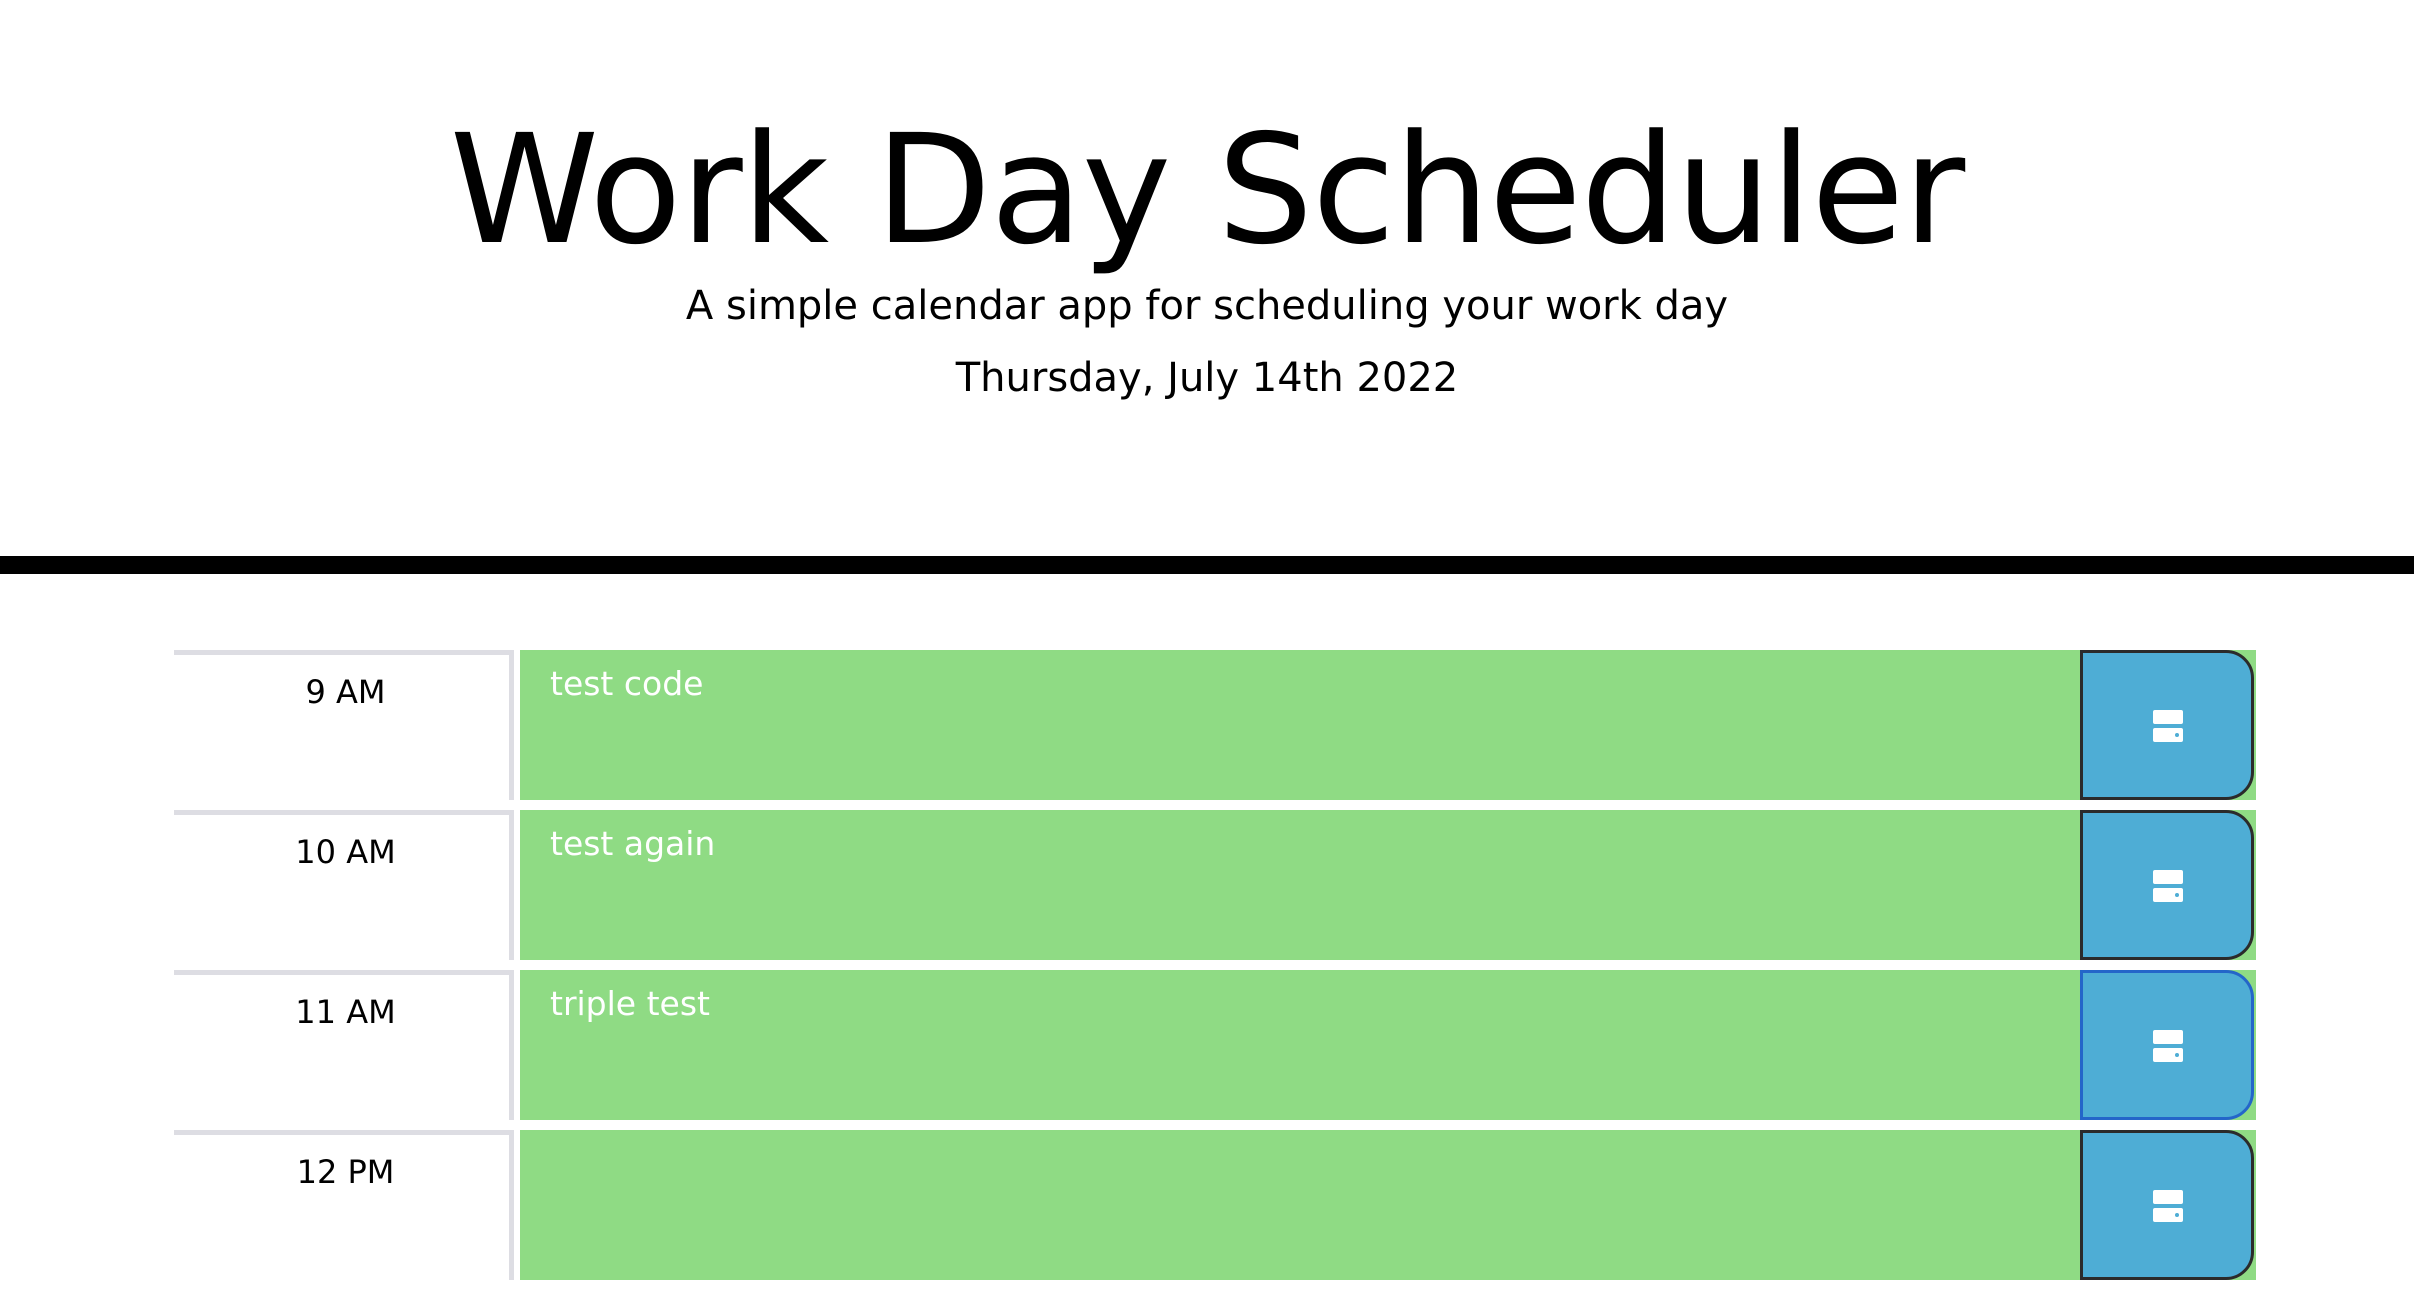  Describe the element at coordinates (345, 852) in the screenshot. I see `hour-text: 10 AM` at that location.